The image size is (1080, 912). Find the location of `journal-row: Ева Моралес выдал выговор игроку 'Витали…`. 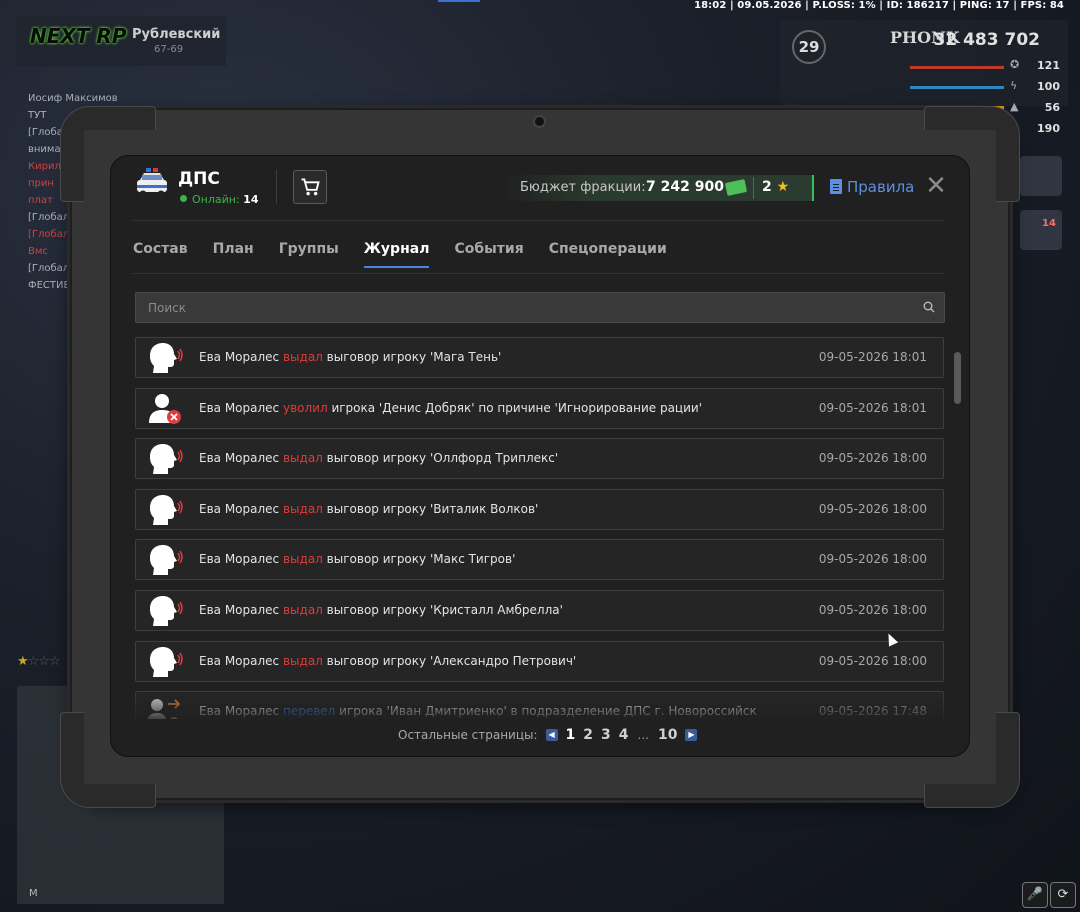

journal-row: Ева Моралес выдал выговор игроку 'Витали… is located at coordinates (539, 509).